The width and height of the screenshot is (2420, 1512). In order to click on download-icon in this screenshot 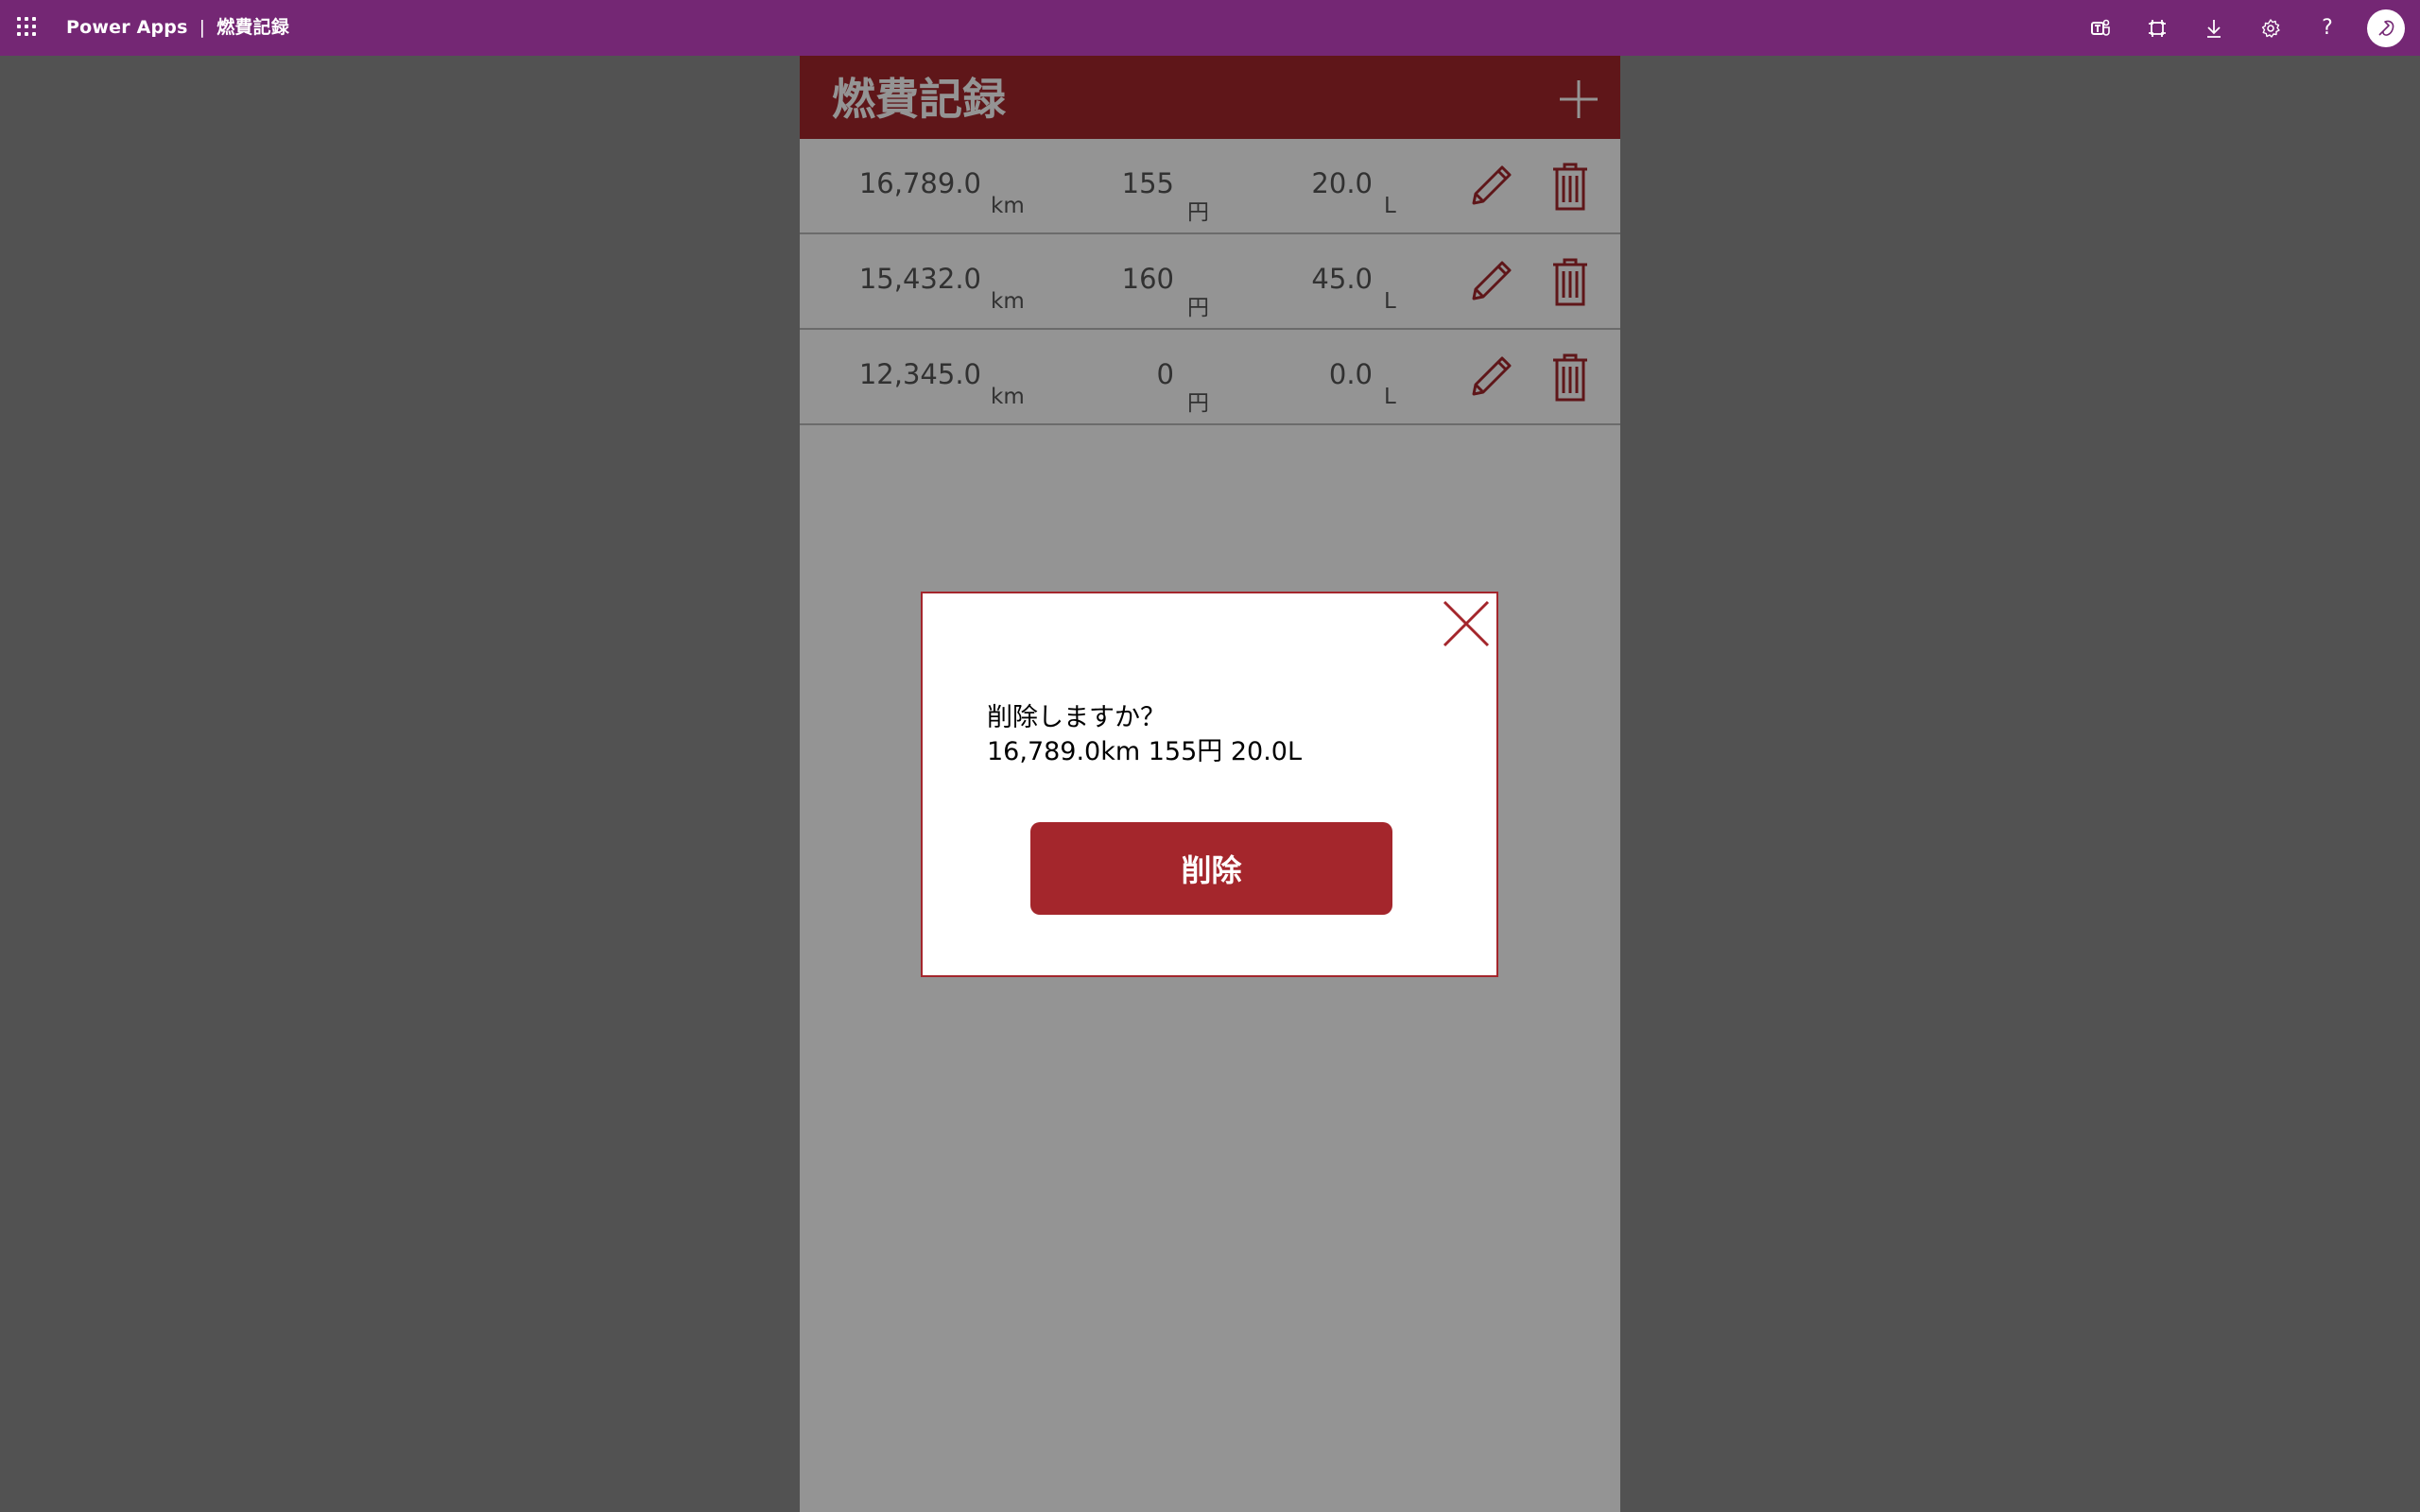, I will do `click(2214, 28)`.